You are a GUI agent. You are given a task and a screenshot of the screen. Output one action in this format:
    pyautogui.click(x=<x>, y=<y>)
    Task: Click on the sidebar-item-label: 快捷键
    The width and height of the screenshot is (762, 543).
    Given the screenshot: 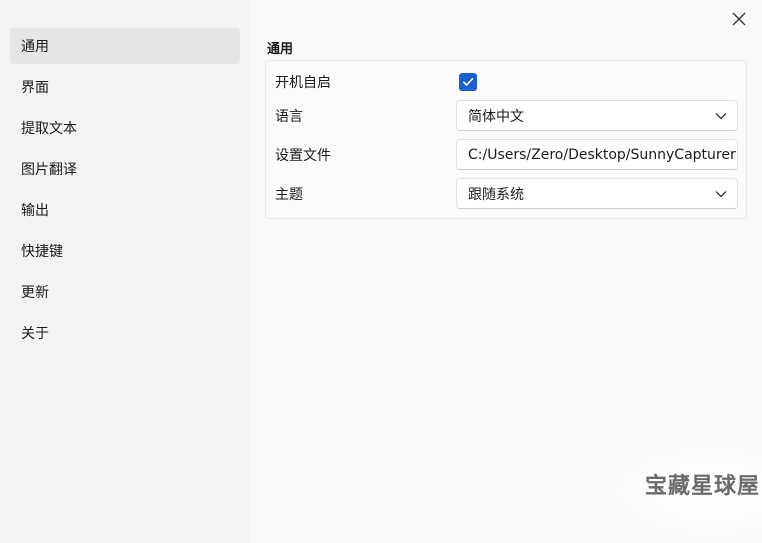 What is the action you would take?
    pyautogui.click(x=42, y=252)
    